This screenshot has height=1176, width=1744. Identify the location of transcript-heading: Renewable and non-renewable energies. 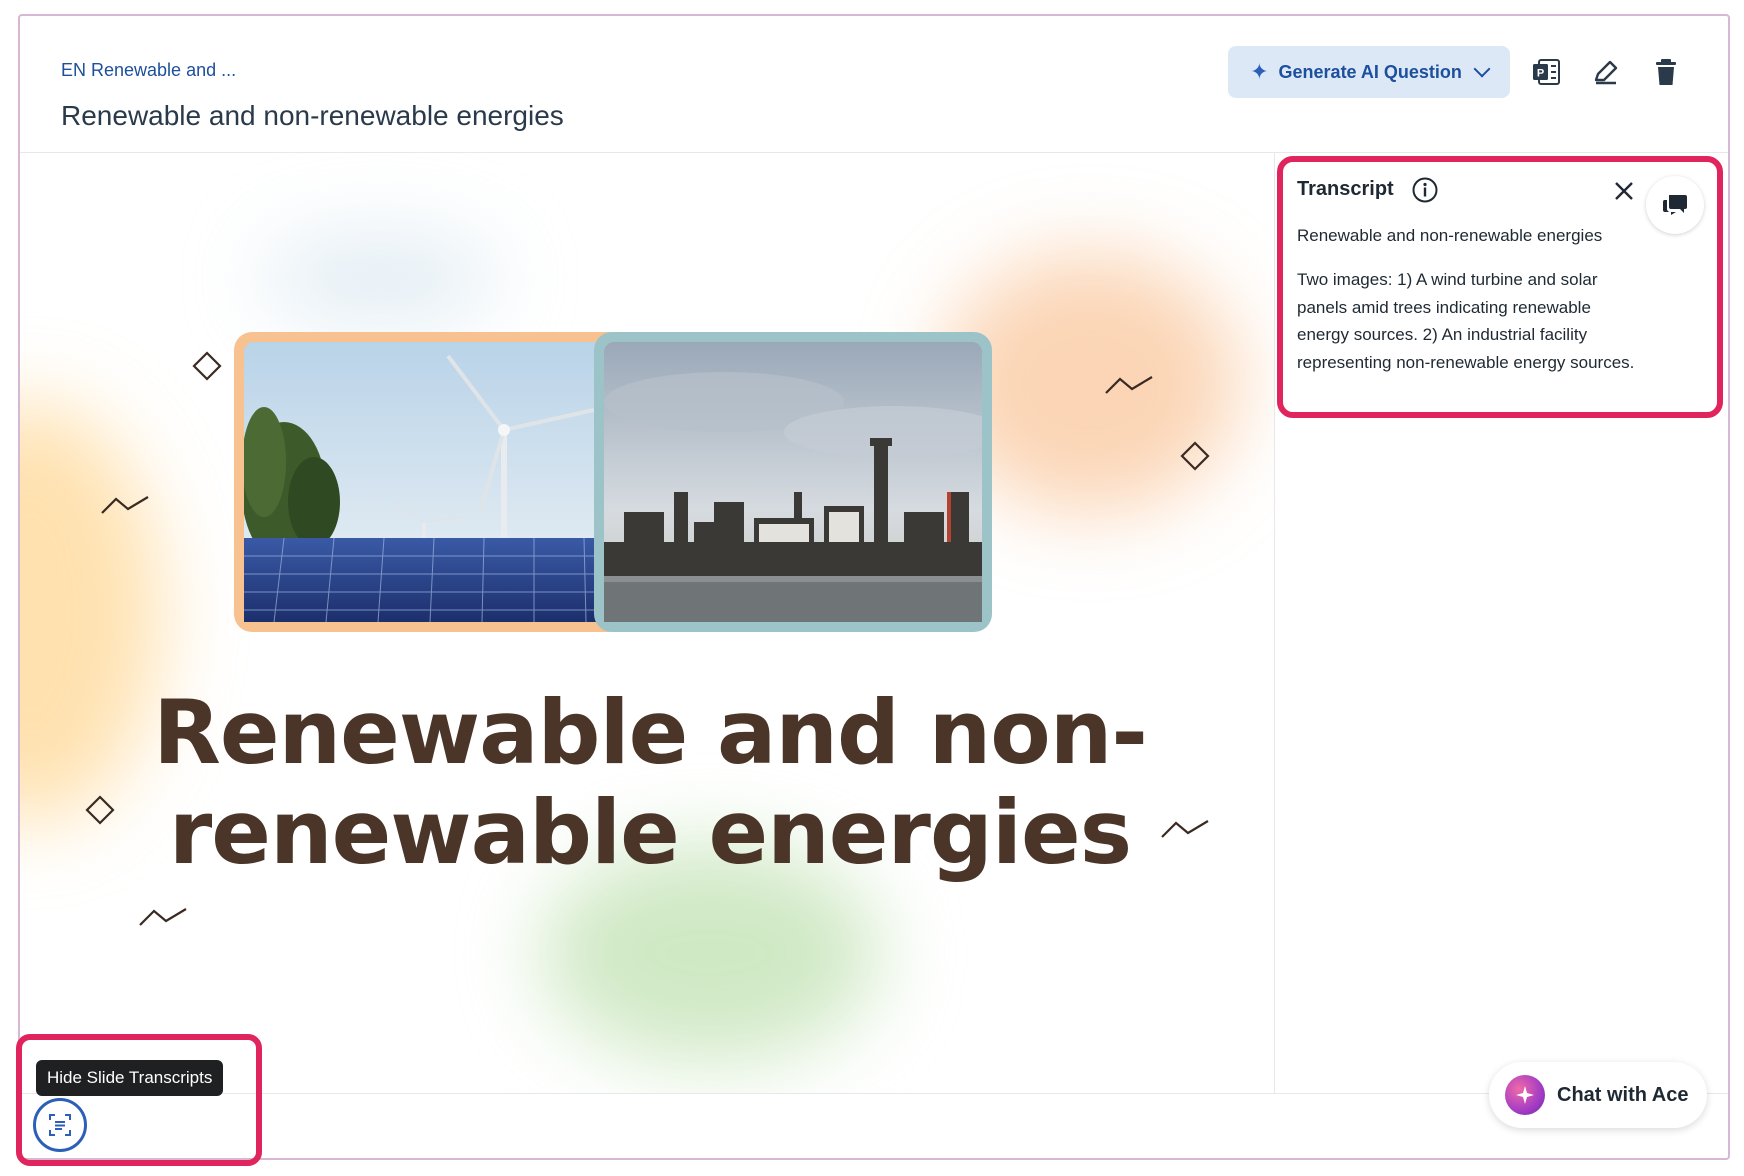
(1450, 235).